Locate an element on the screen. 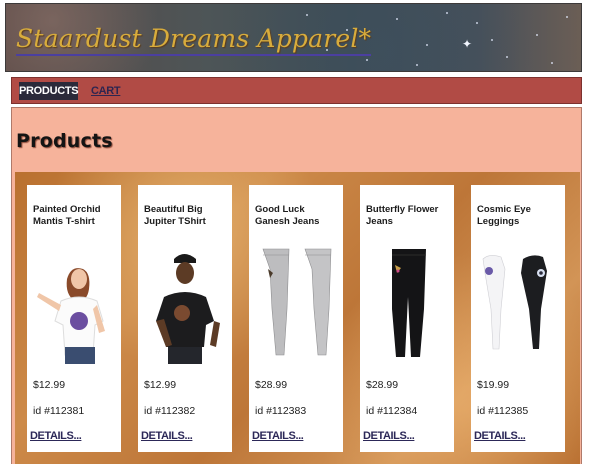  product-id: id #112383 is located at coordinates (281, 411).